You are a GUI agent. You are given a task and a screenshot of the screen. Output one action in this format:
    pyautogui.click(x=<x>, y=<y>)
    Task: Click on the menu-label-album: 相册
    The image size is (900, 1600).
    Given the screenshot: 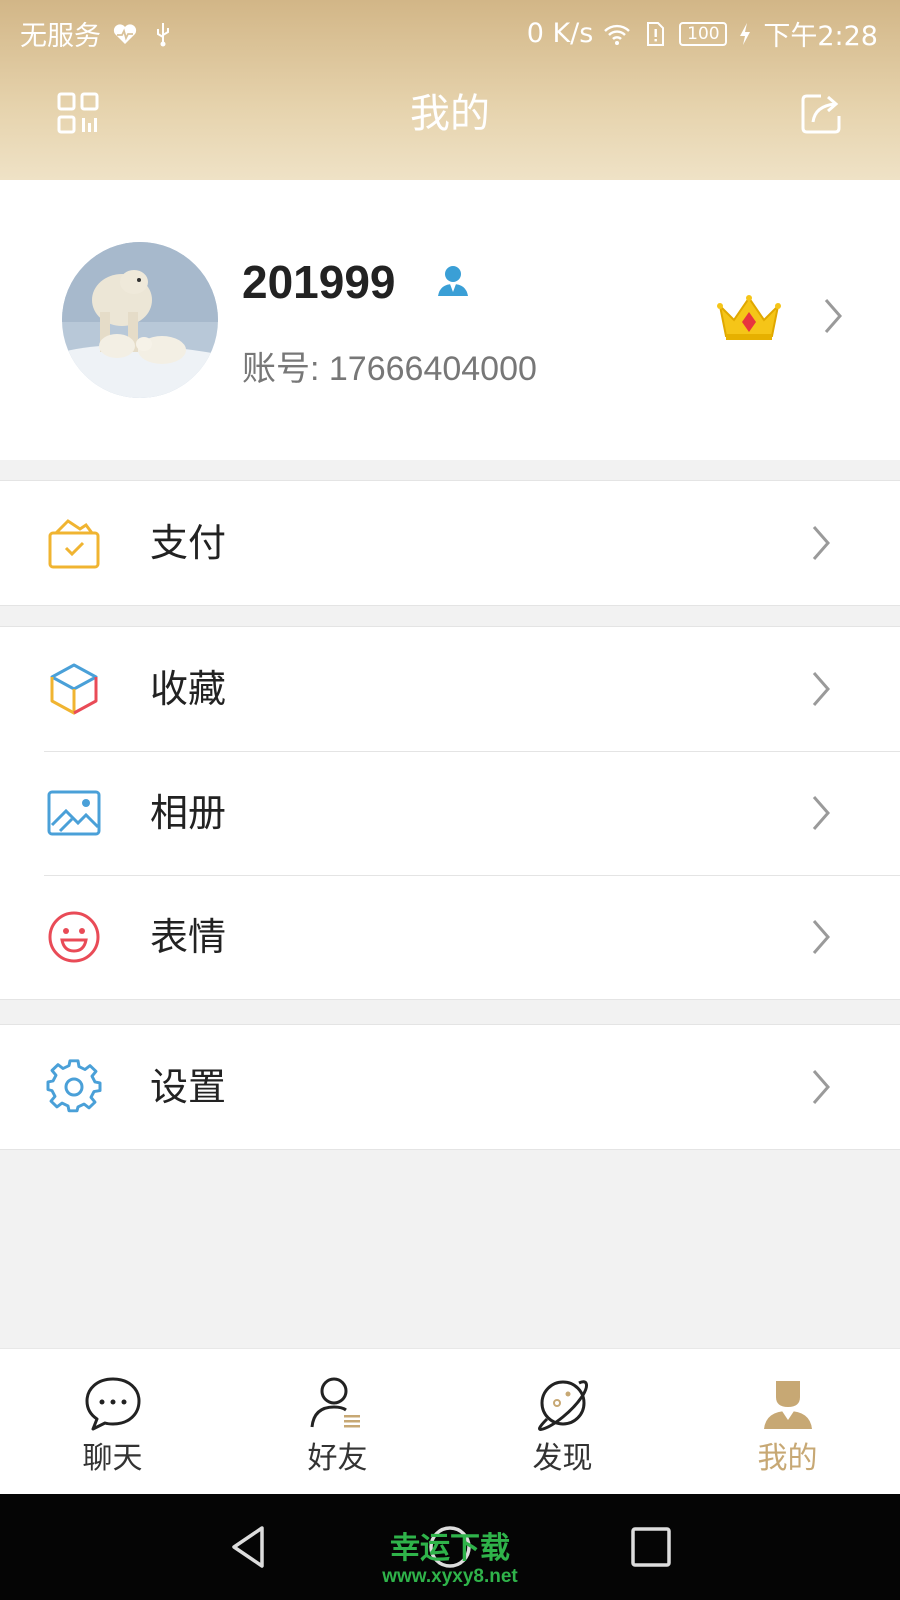 What is the action you would take?
    pyautogui.click(x=188, y=813)
    